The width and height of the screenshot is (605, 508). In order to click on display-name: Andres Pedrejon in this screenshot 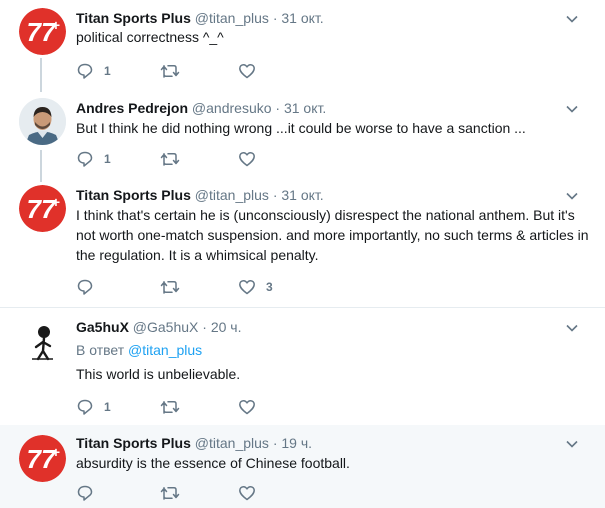, I will do `click(132, 108)`.